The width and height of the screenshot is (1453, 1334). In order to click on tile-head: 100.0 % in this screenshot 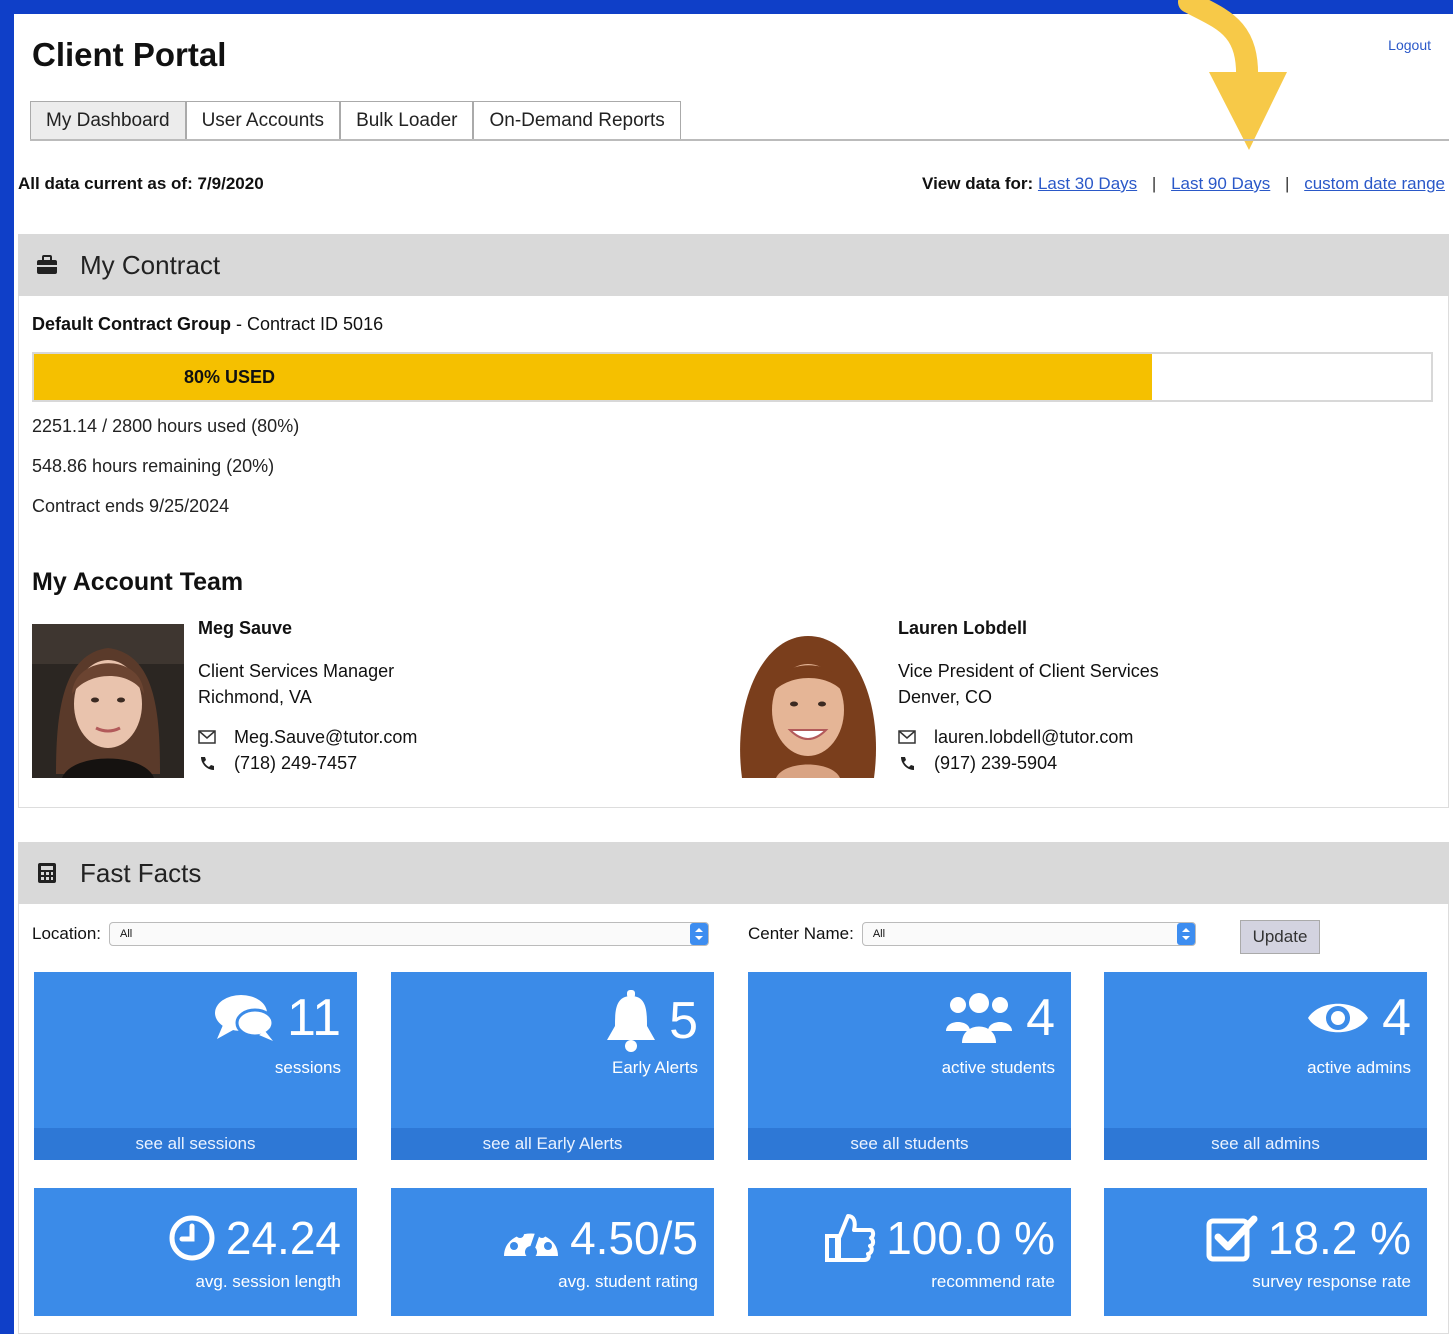, I will do `click(939, 1238)`.